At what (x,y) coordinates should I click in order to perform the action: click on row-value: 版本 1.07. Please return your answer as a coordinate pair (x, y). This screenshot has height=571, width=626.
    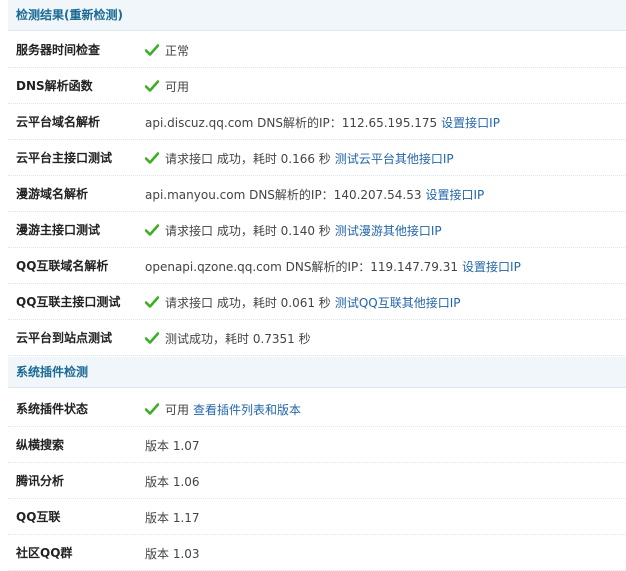
    Looking at the image, I should click on (172, 445).